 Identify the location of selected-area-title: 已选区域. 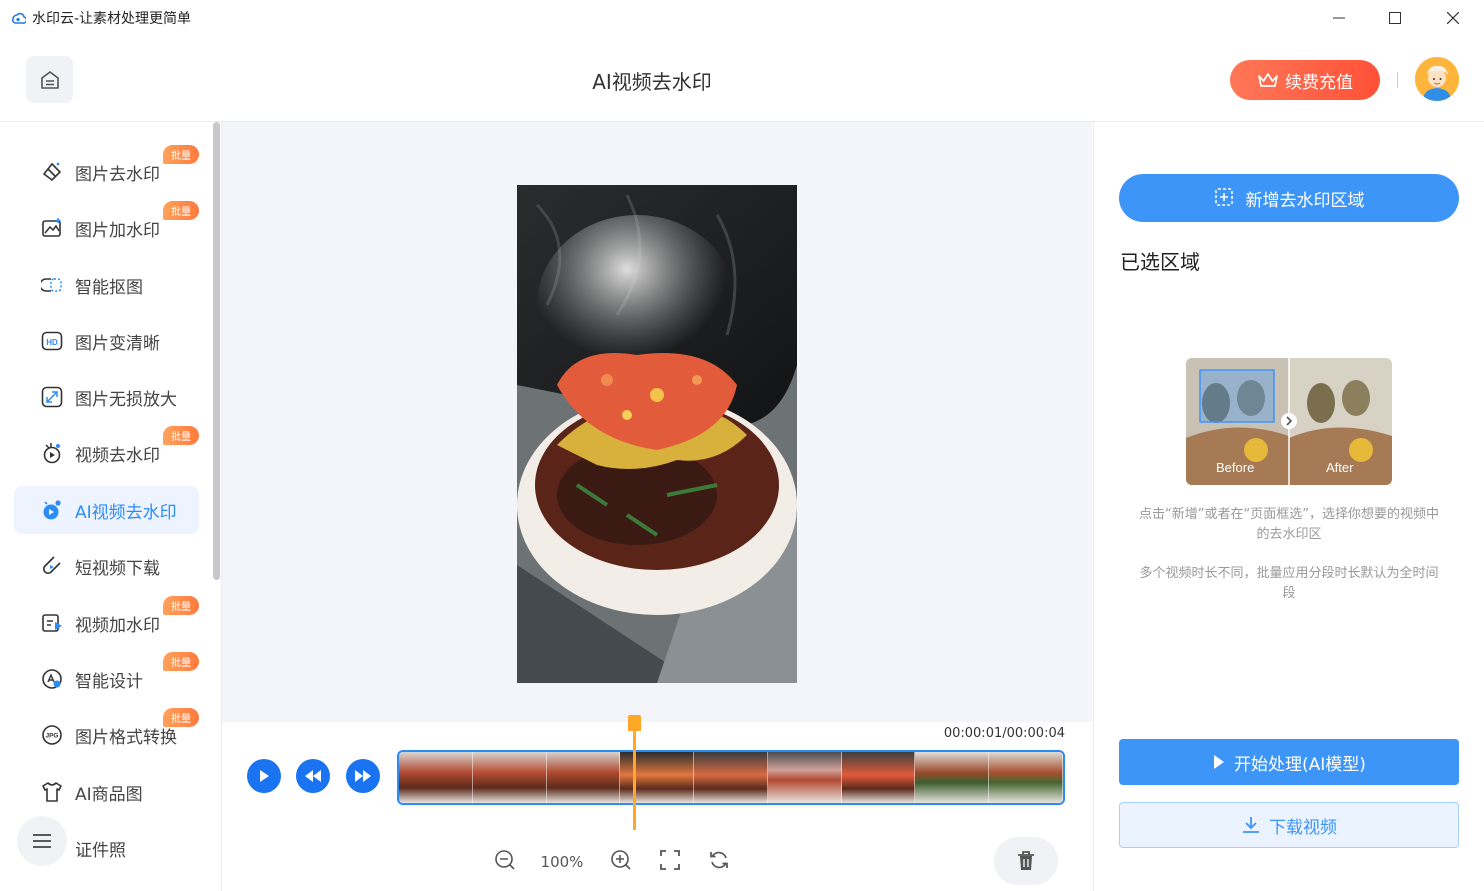
(1160, 262).